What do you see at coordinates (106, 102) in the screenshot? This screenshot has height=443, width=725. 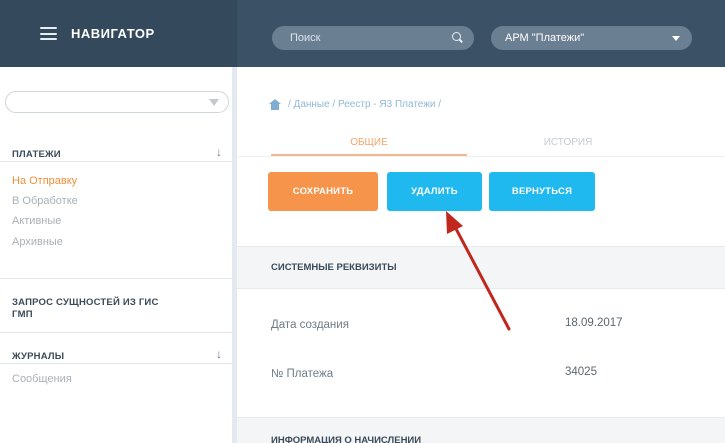 I see `sidebar-filter-input` at bounding box center [106, 102].